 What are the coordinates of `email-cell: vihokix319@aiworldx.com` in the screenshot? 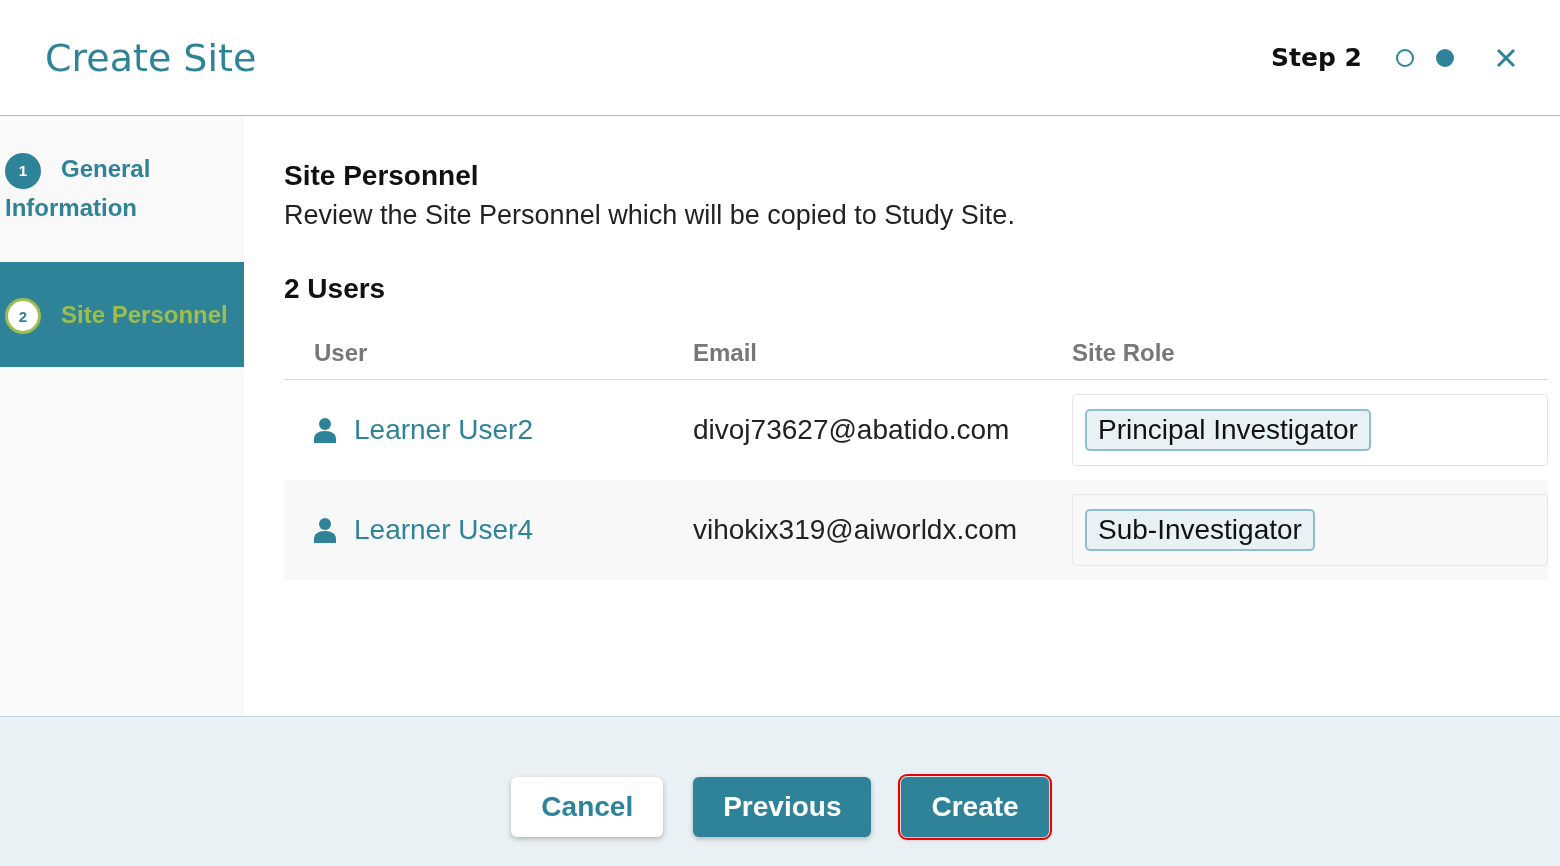 It's located at (852, 530).